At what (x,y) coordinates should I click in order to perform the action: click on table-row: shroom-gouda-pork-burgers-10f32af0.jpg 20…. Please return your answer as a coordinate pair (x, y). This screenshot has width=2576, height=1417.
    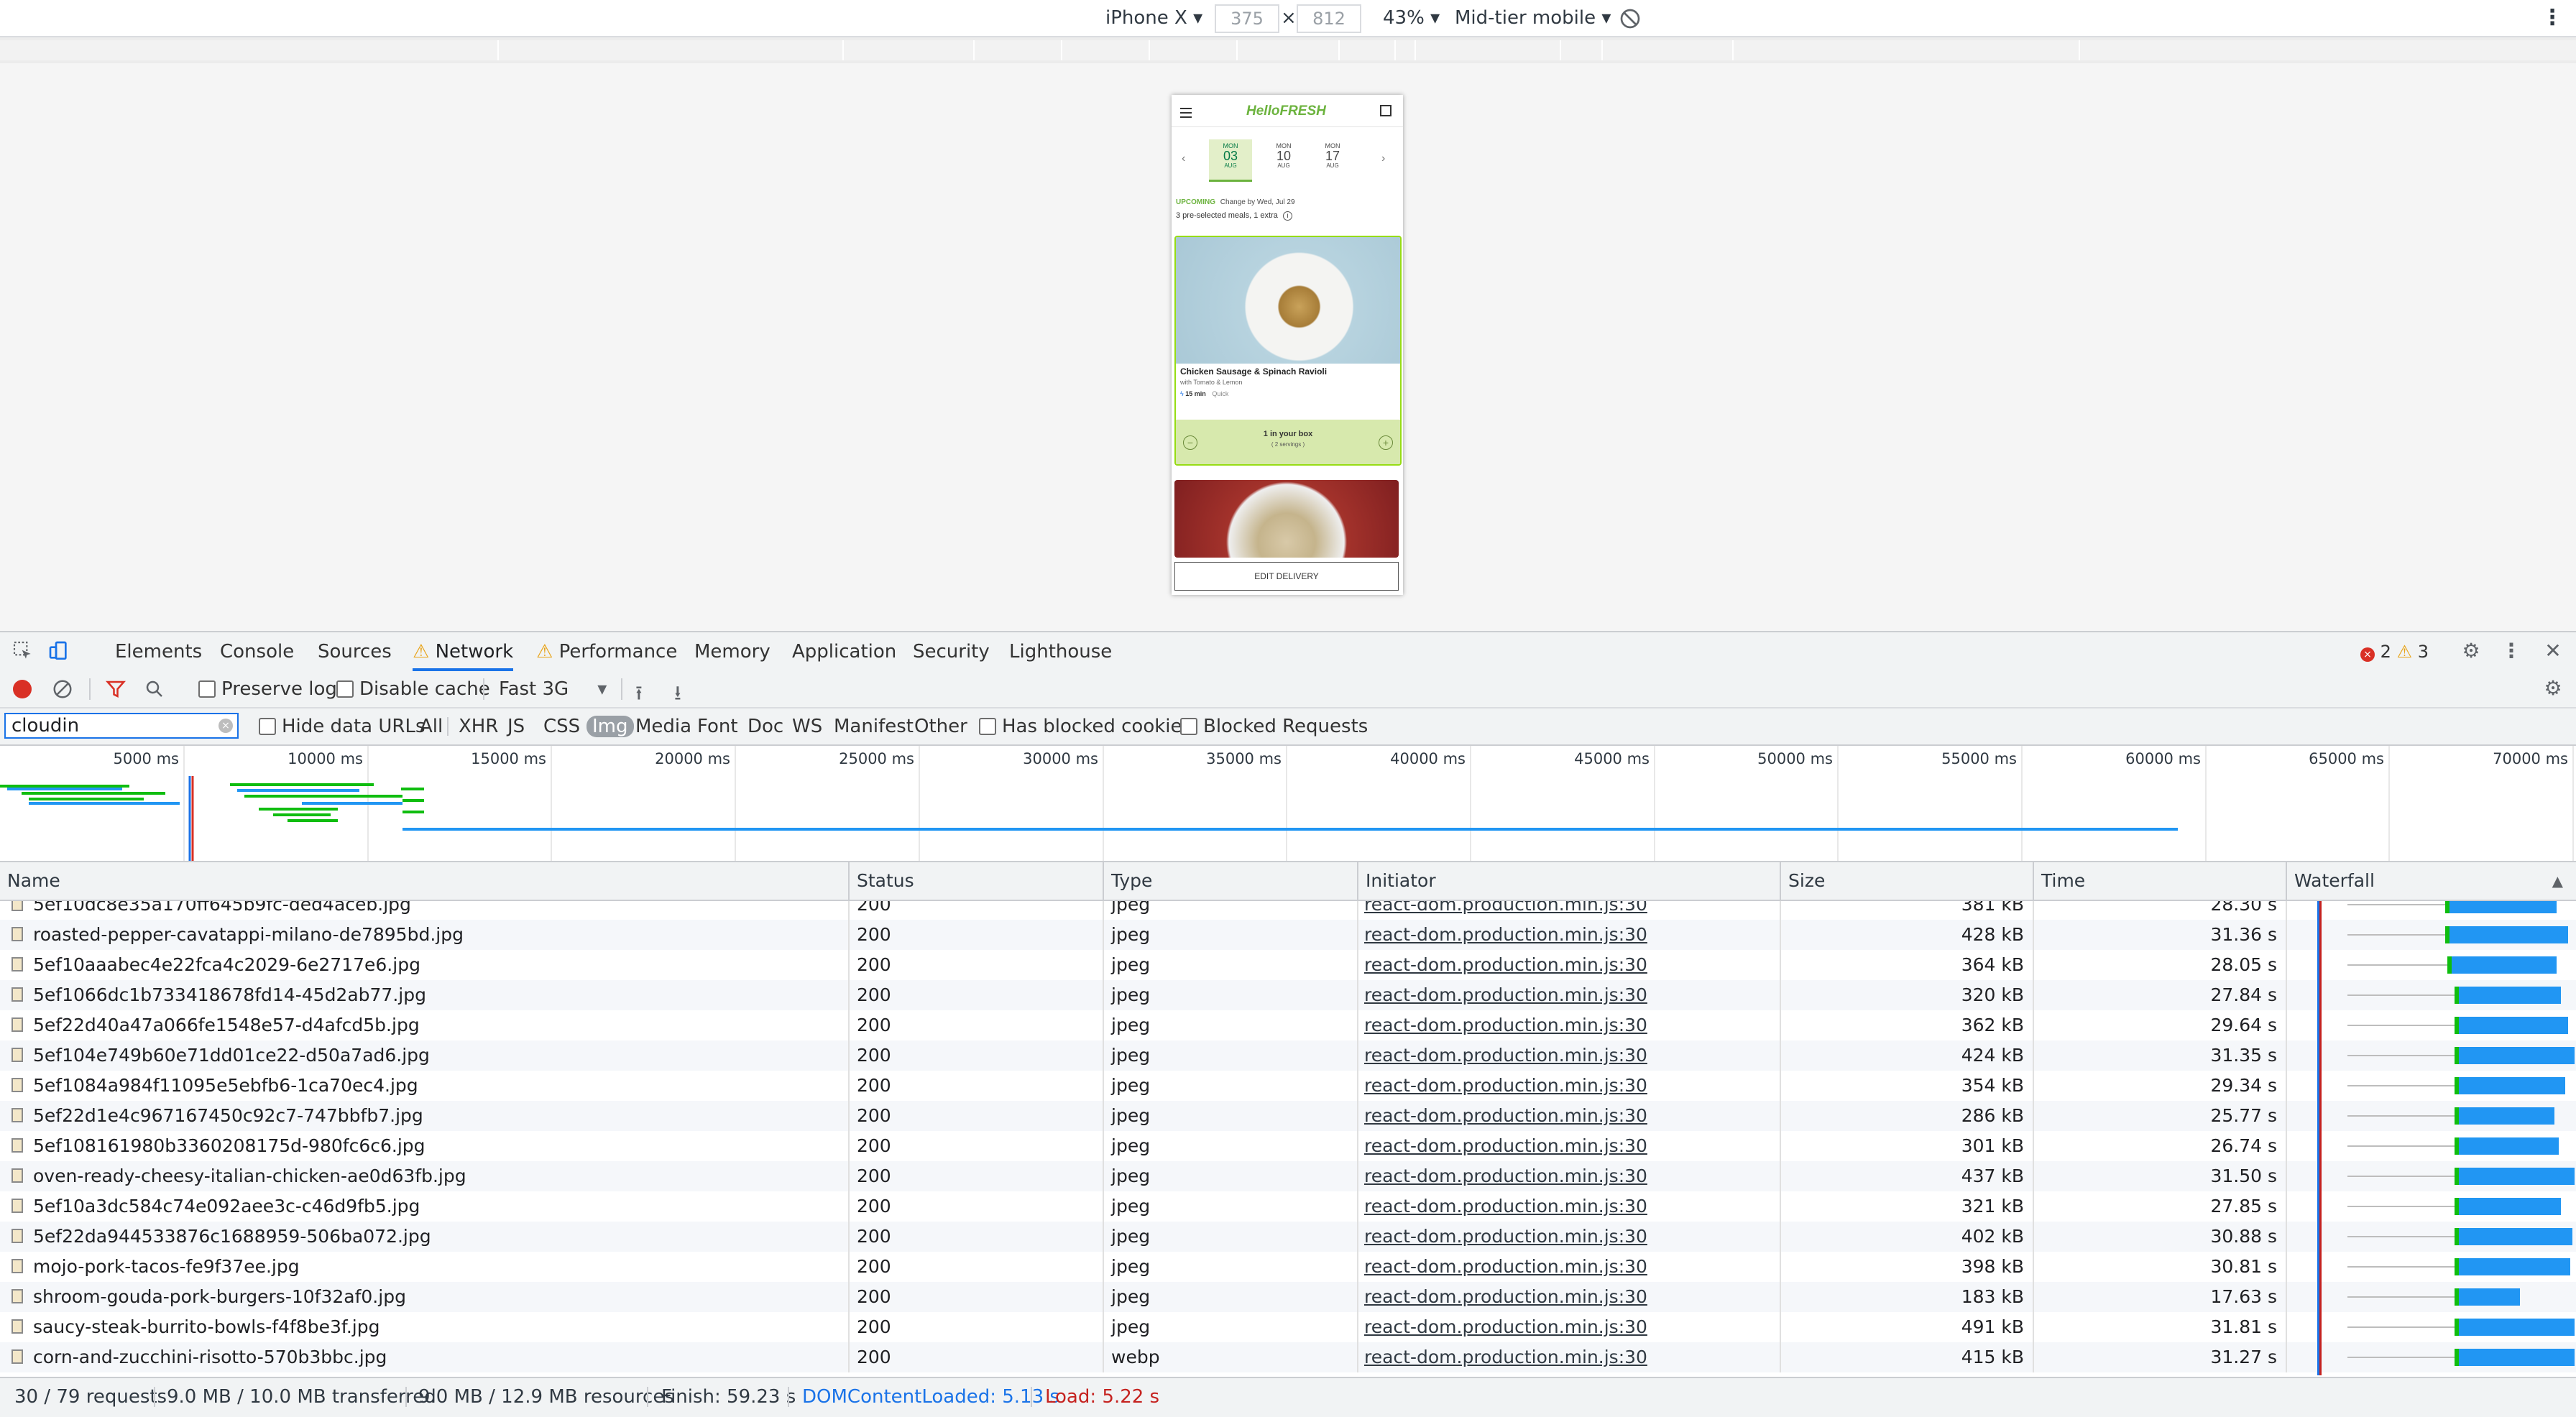
    Looking at the image, I should click on (1288, 1297).